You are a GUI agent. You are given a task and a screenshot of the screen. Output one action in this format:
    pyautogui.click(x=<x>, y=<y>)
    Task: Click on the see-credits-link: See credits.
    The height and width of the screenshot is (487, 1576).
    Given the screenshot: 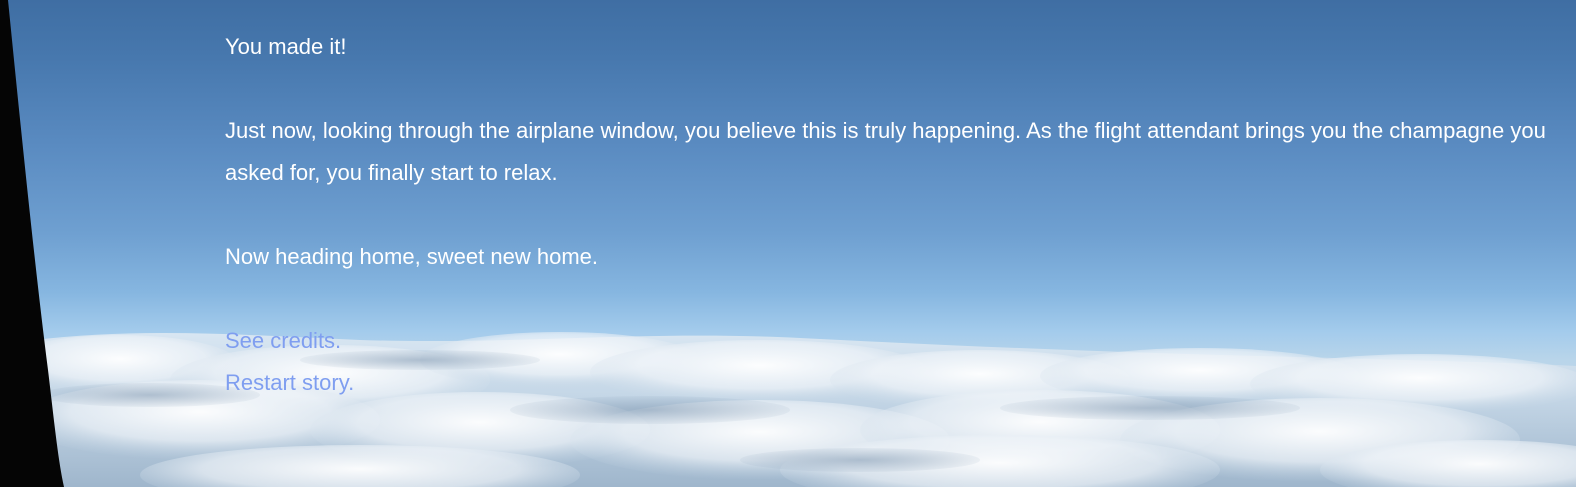 What is the action you would take?
    pyautogui.click(x=890, y=341)
    